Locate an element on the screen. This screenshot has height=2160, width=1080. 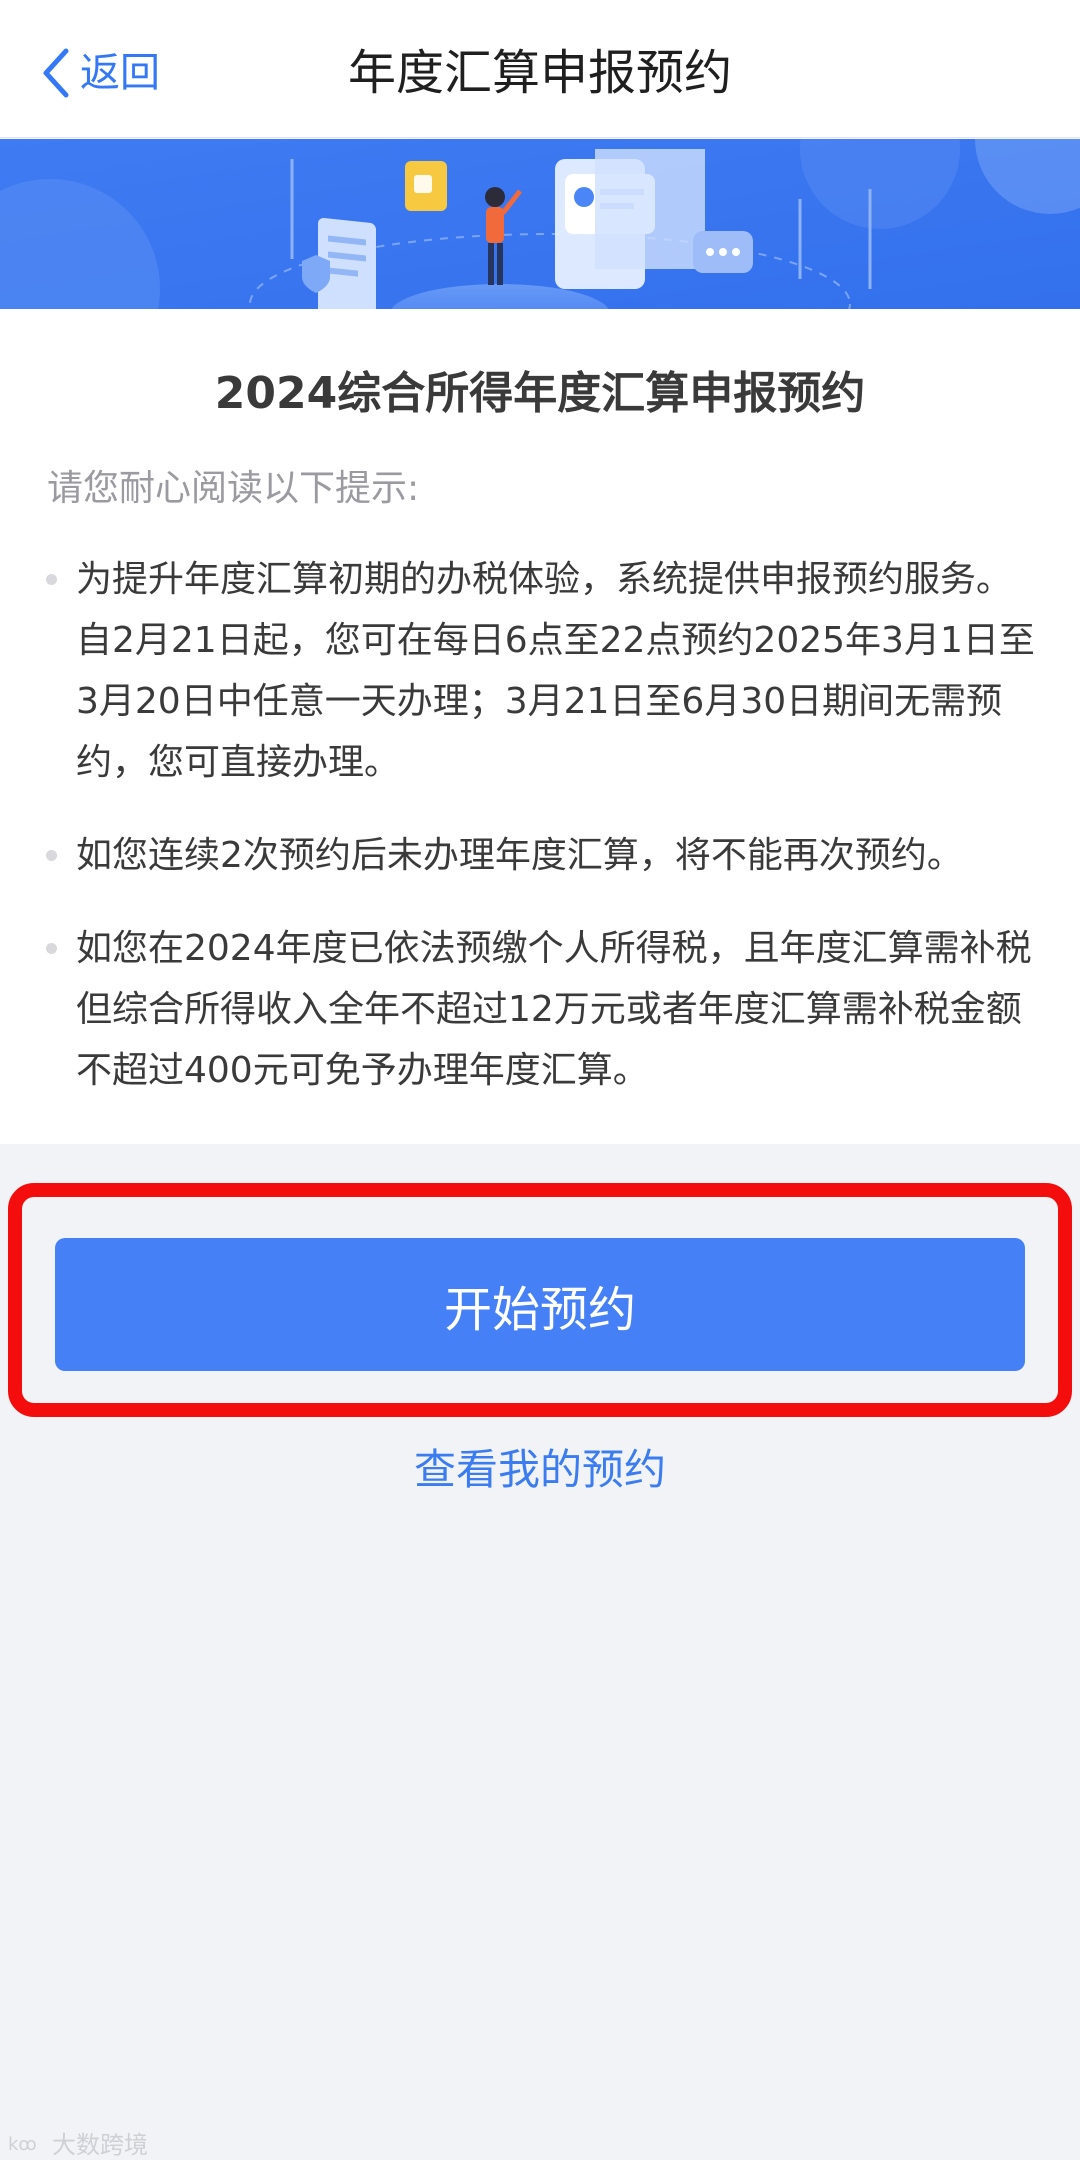
watermark-logo-icon: kꝏ is located at coordinates (28, 2143).